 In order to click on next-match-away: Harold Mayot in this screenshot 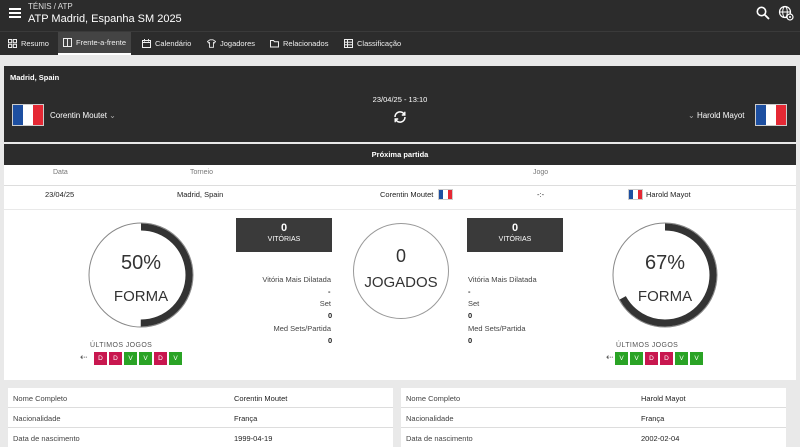, I will do `click(668, 194)`.